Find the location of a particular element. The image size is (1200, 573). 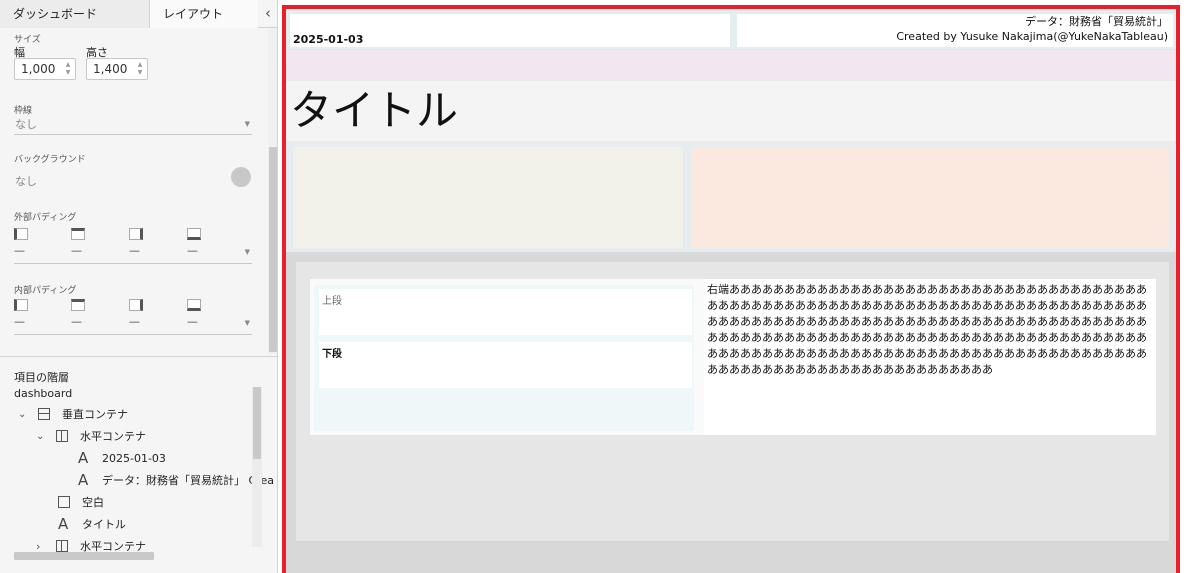

background-value: なし is located at coordinates (26, 181).